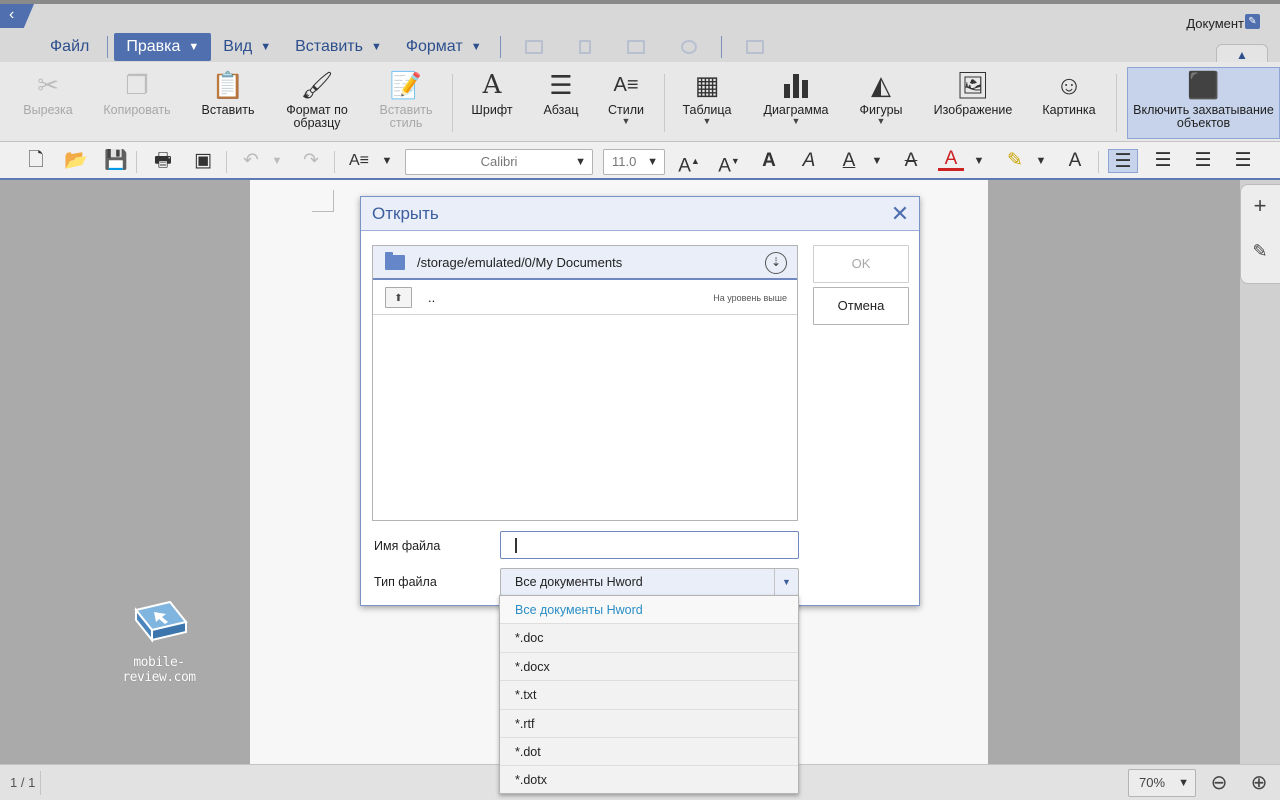  Describe the element at coordinates (649, 638) in the screenshot. I see `filetype-option: *.doc` at that location.